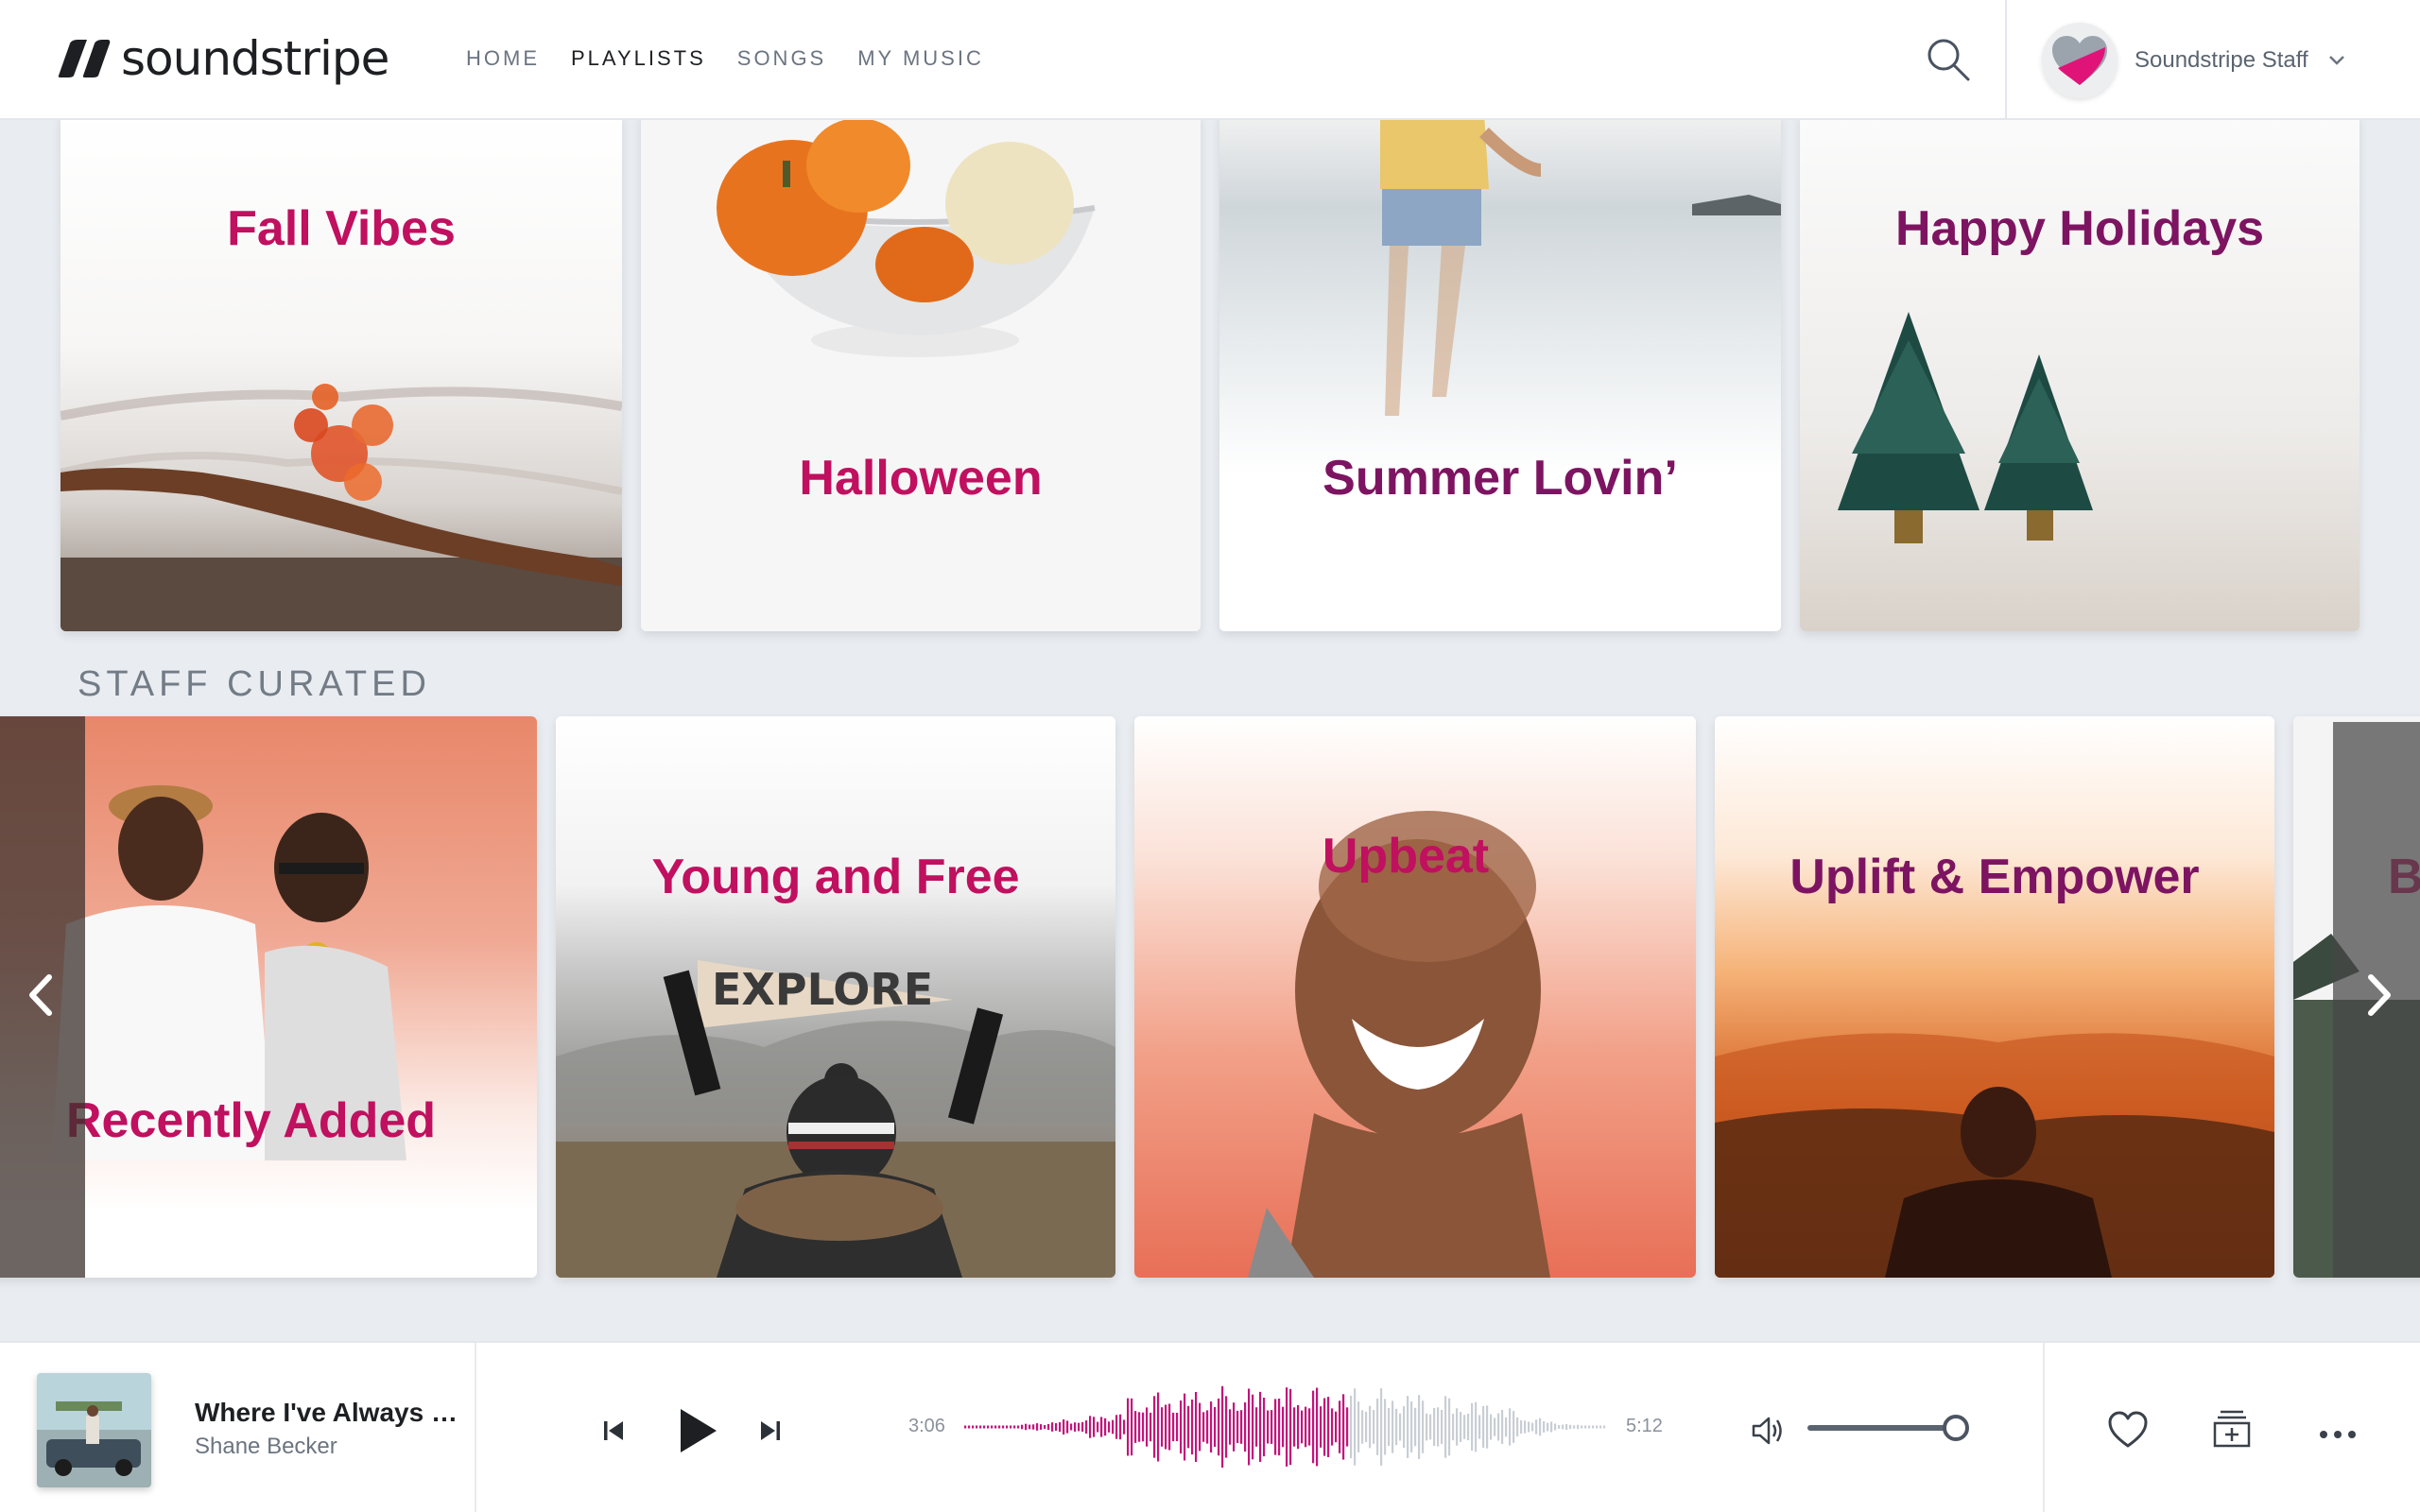  I want to click on playlist-card-young-and-free: EXPLORE Young and Free, so click(835, 997).